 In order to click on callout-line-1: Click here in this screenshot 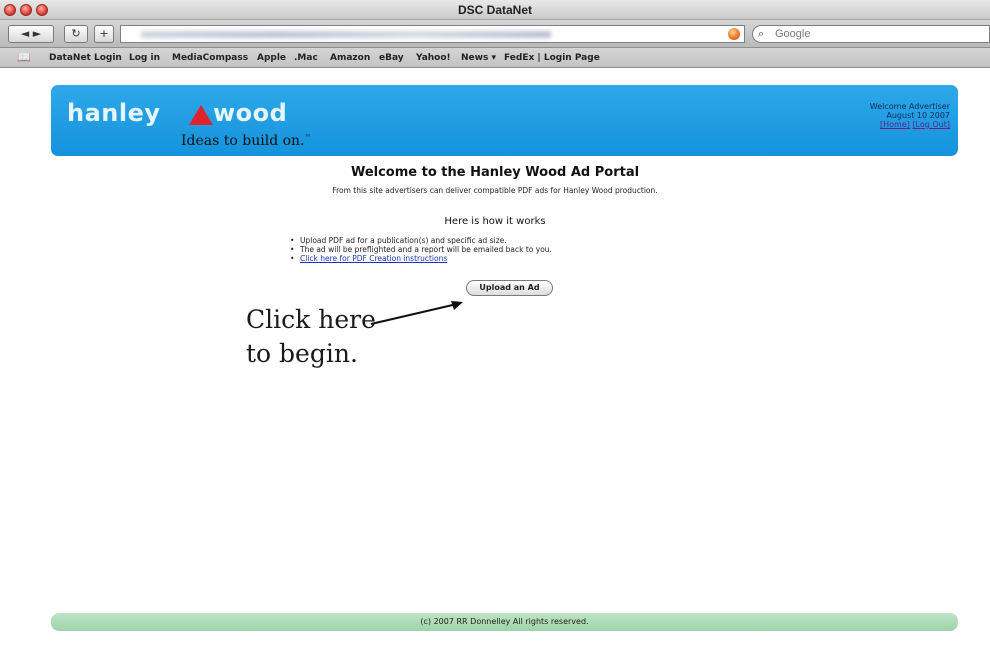, I will do `click(311, 319)`.